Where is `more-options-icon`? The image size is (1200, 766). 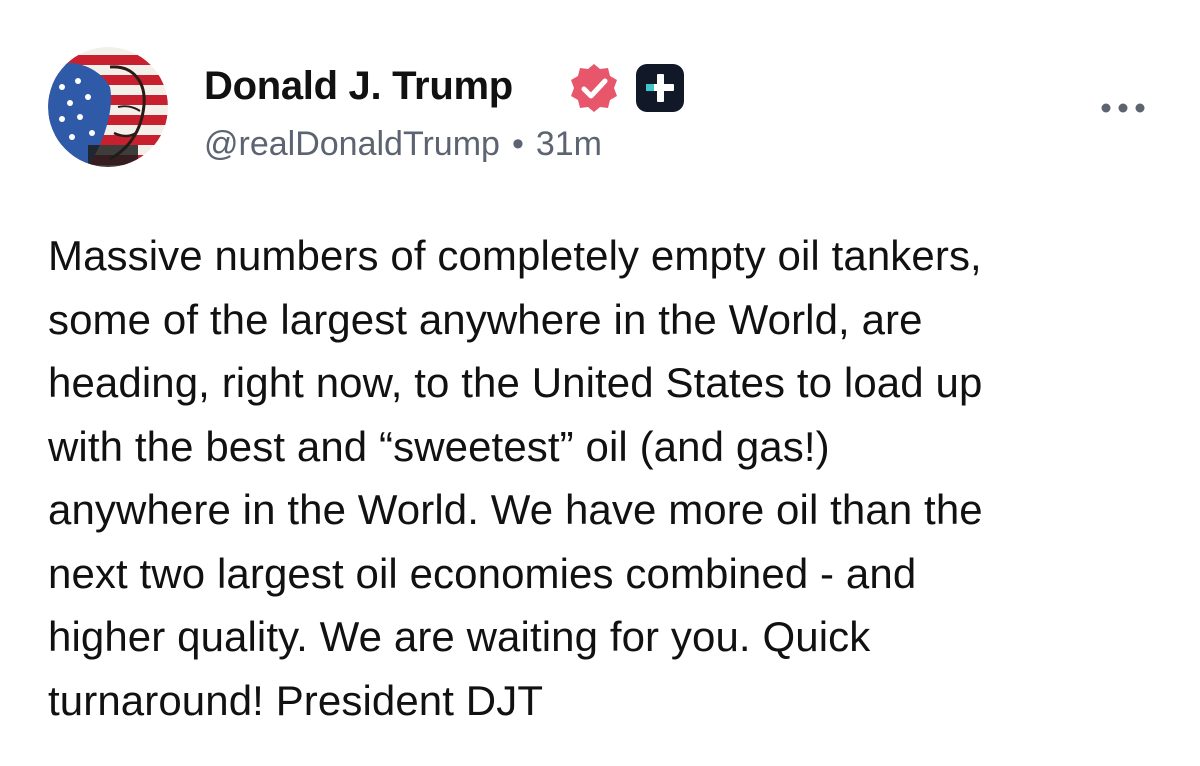
more-options-icon is located at coordinates (1123, 108).